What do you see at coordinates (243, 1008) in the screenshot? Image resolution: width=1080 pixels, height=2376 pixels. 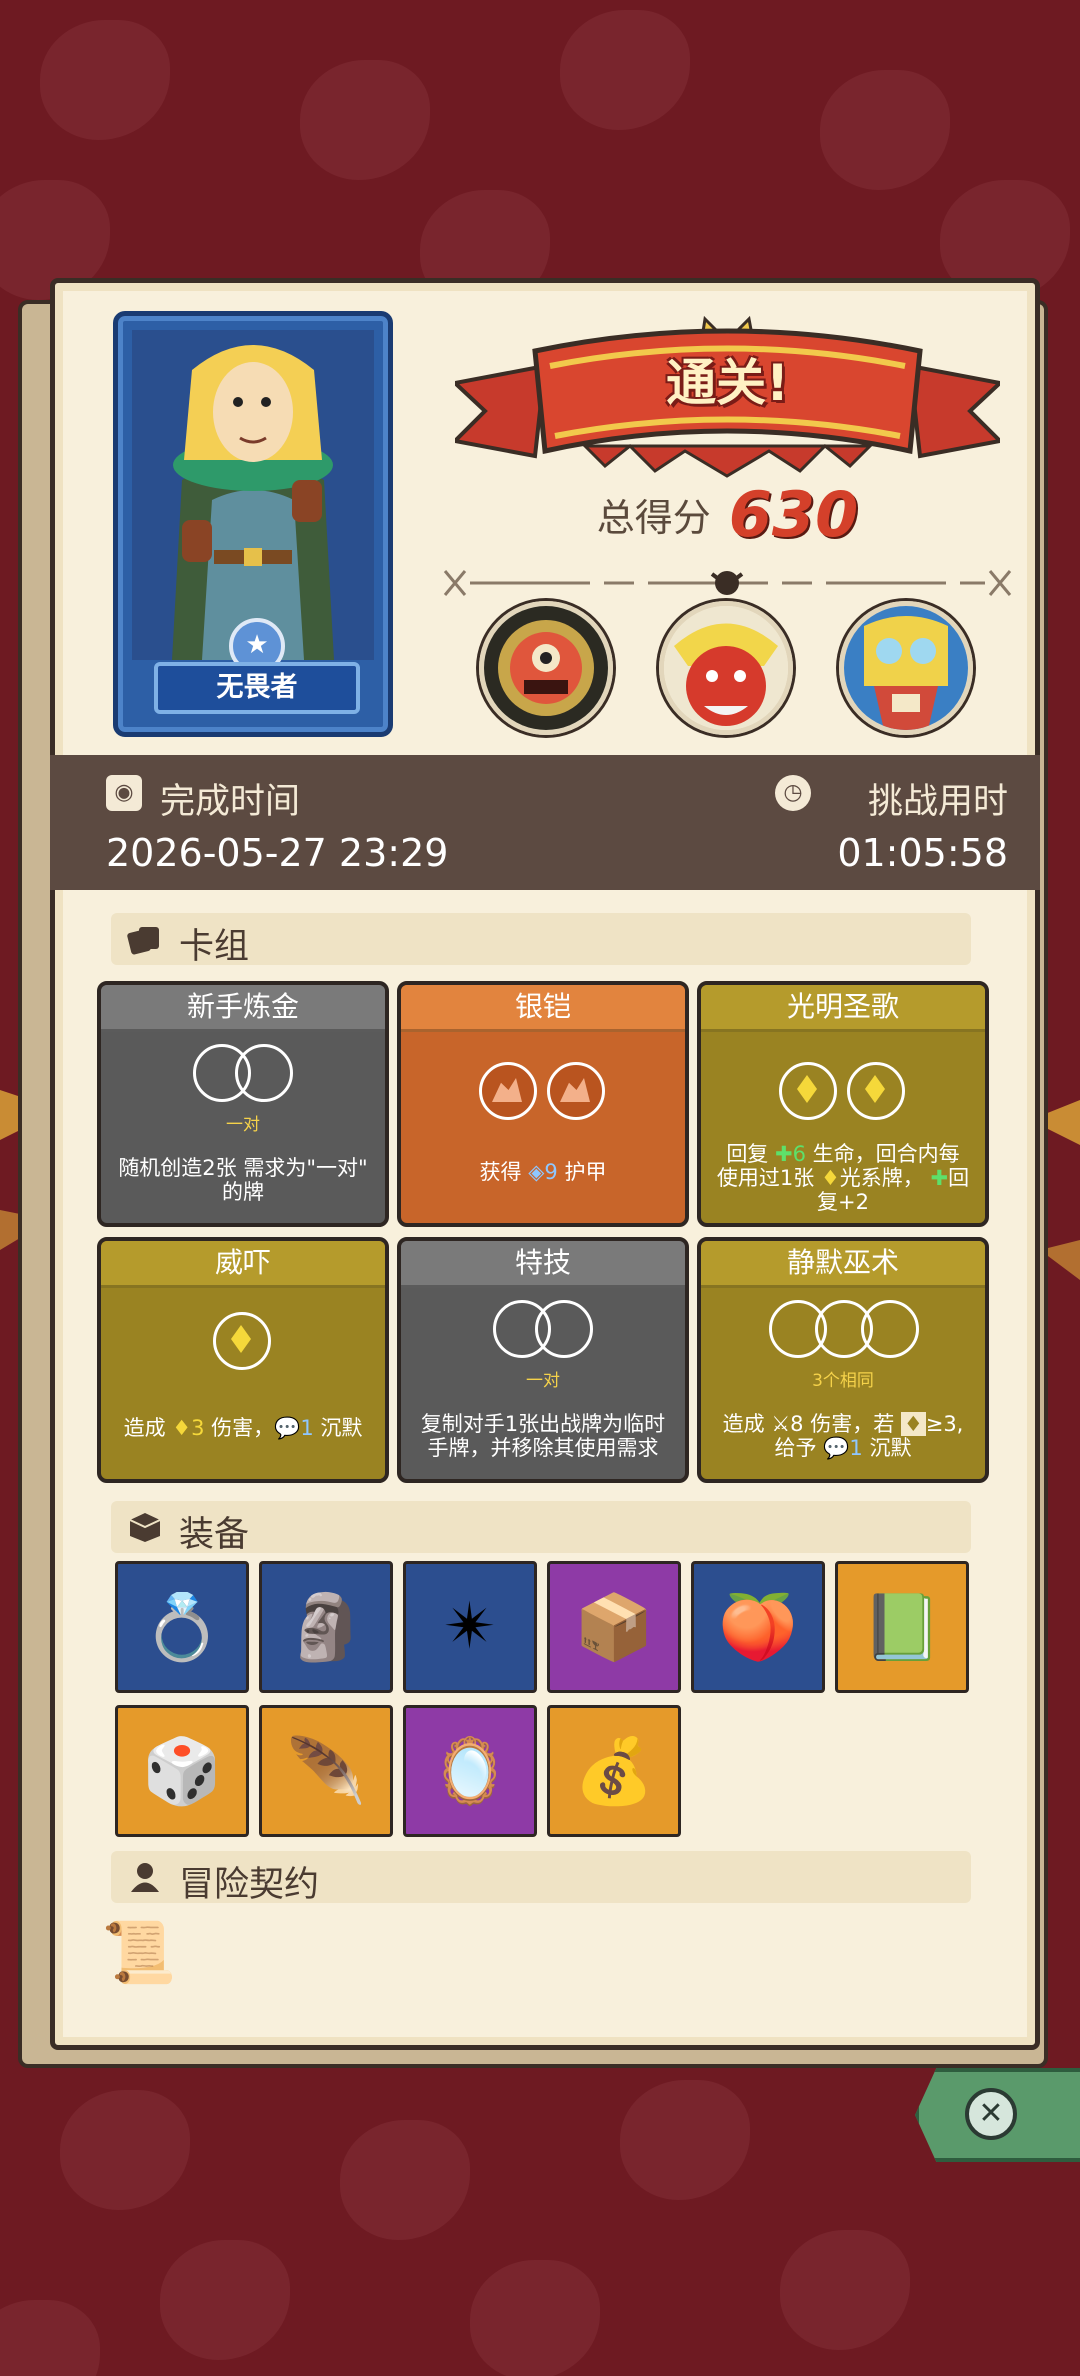 I see `card-title: 新手炼金` at bounding box center [243, 1008].